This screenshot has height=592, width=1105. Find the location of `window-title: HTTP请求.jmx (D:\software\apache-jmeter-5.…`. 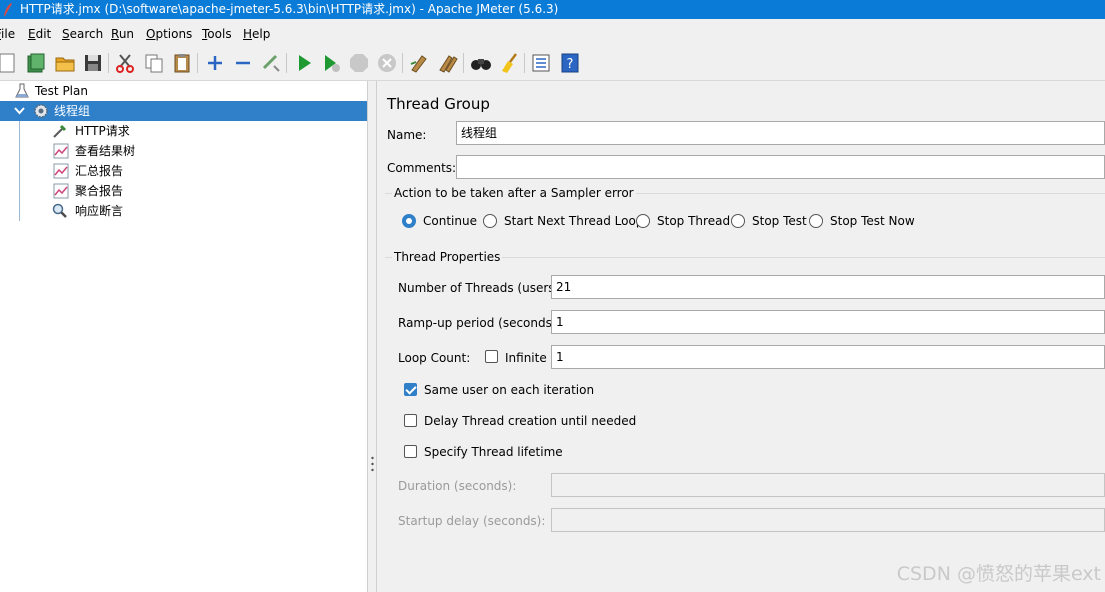

window-title: HTTP请求.jmx (D:\software\apache-jmeter-5.… is located at coordinates (289, 9).